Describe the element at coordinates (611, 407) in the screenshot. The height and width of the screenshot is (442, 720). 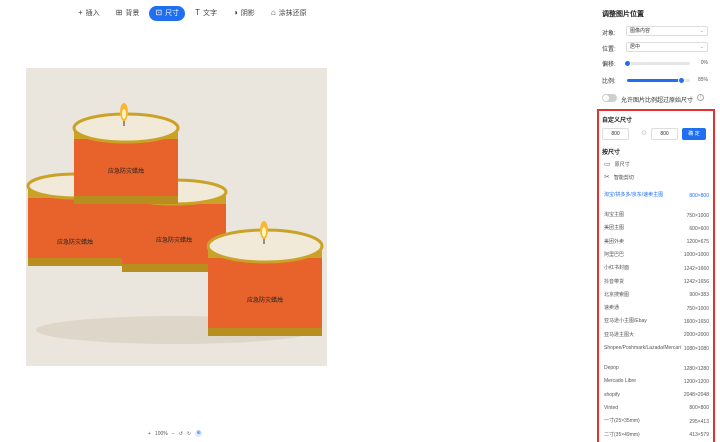
I see `size-preset-name: Vinted` at that location.